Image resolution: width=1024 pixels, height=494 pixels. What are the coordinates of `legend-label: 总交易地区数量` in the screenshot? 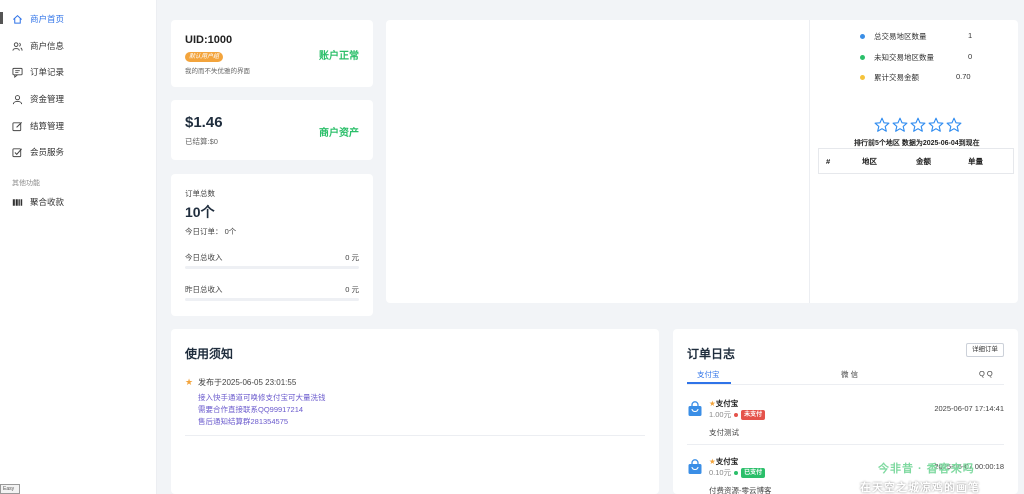 It's located at (900, 36).